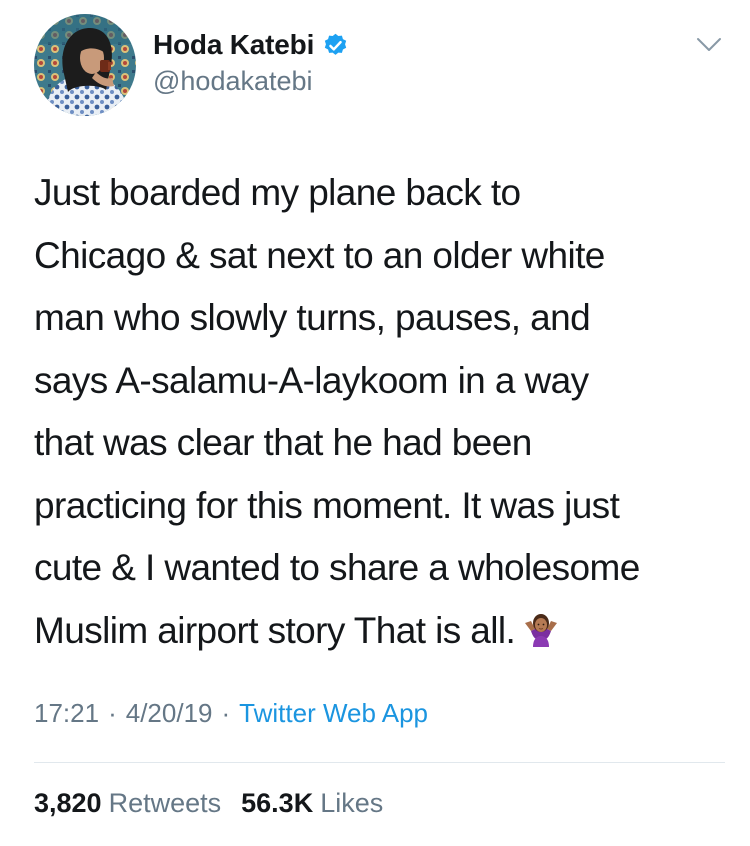 This screenshot has width=750, height=846. I want to click on author-name-row: Hoda Katebi, so click(251, 45).